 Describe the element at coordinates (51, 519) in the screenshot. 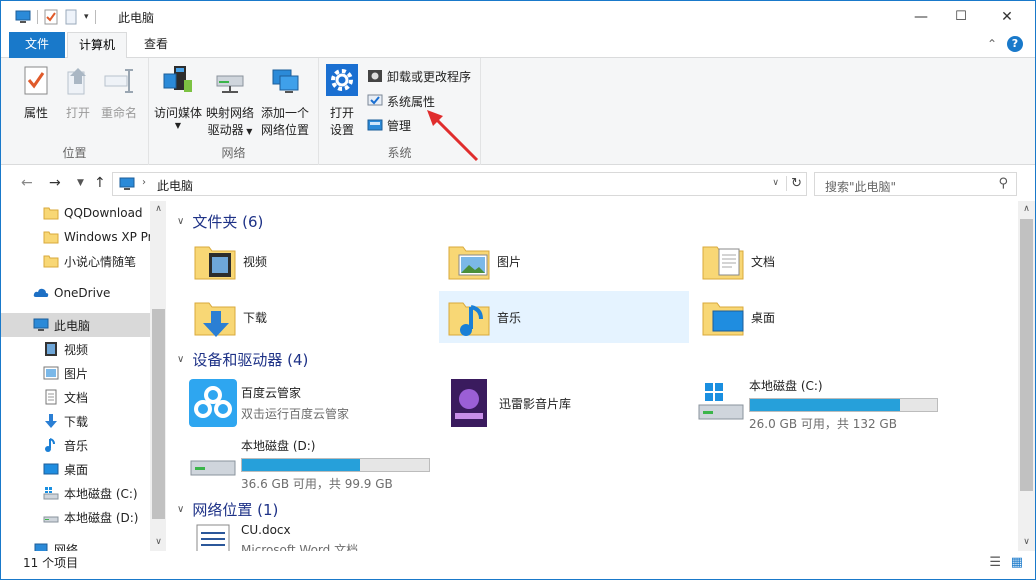

I see `drive-icon` at that location.